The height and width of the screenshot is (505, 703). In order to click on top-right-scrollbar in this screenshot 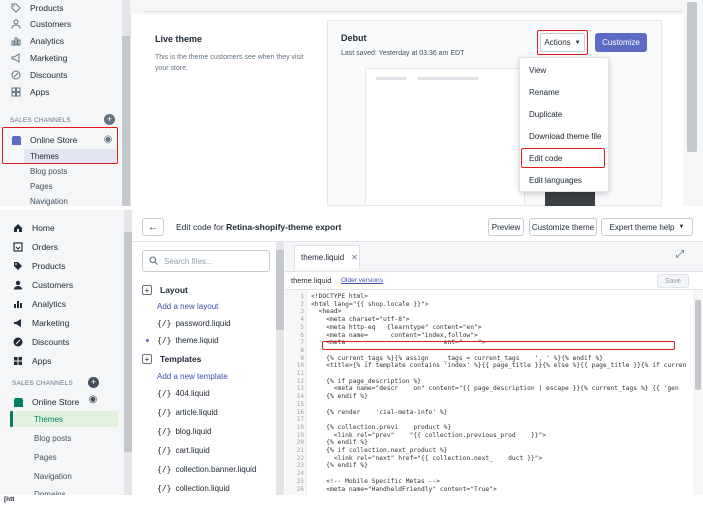, I will do `click(693, 103)`.